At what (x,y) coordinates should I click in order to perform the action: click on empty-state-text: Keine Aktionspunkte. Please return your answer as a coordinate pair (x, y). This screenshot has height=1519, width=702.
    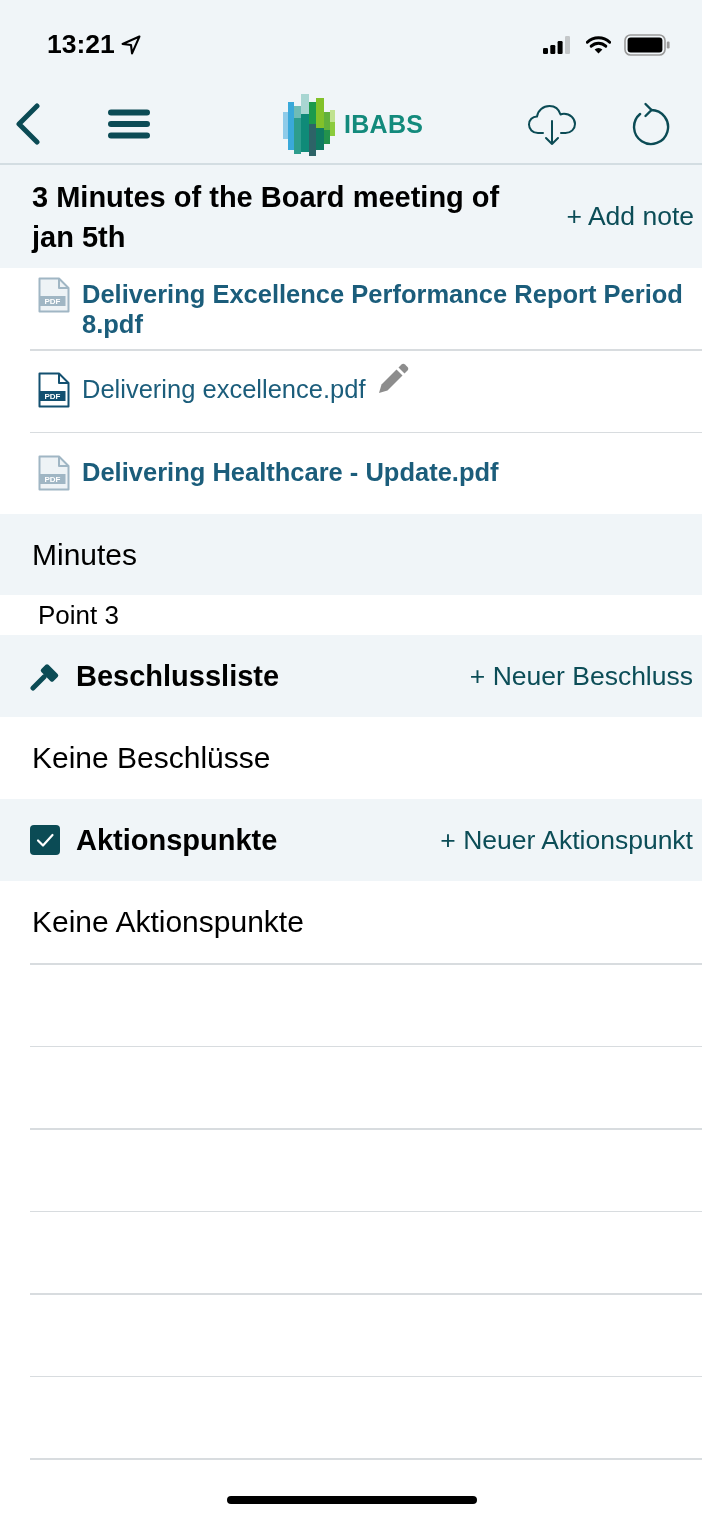
    Looking at the image, I should click on (168, 922).